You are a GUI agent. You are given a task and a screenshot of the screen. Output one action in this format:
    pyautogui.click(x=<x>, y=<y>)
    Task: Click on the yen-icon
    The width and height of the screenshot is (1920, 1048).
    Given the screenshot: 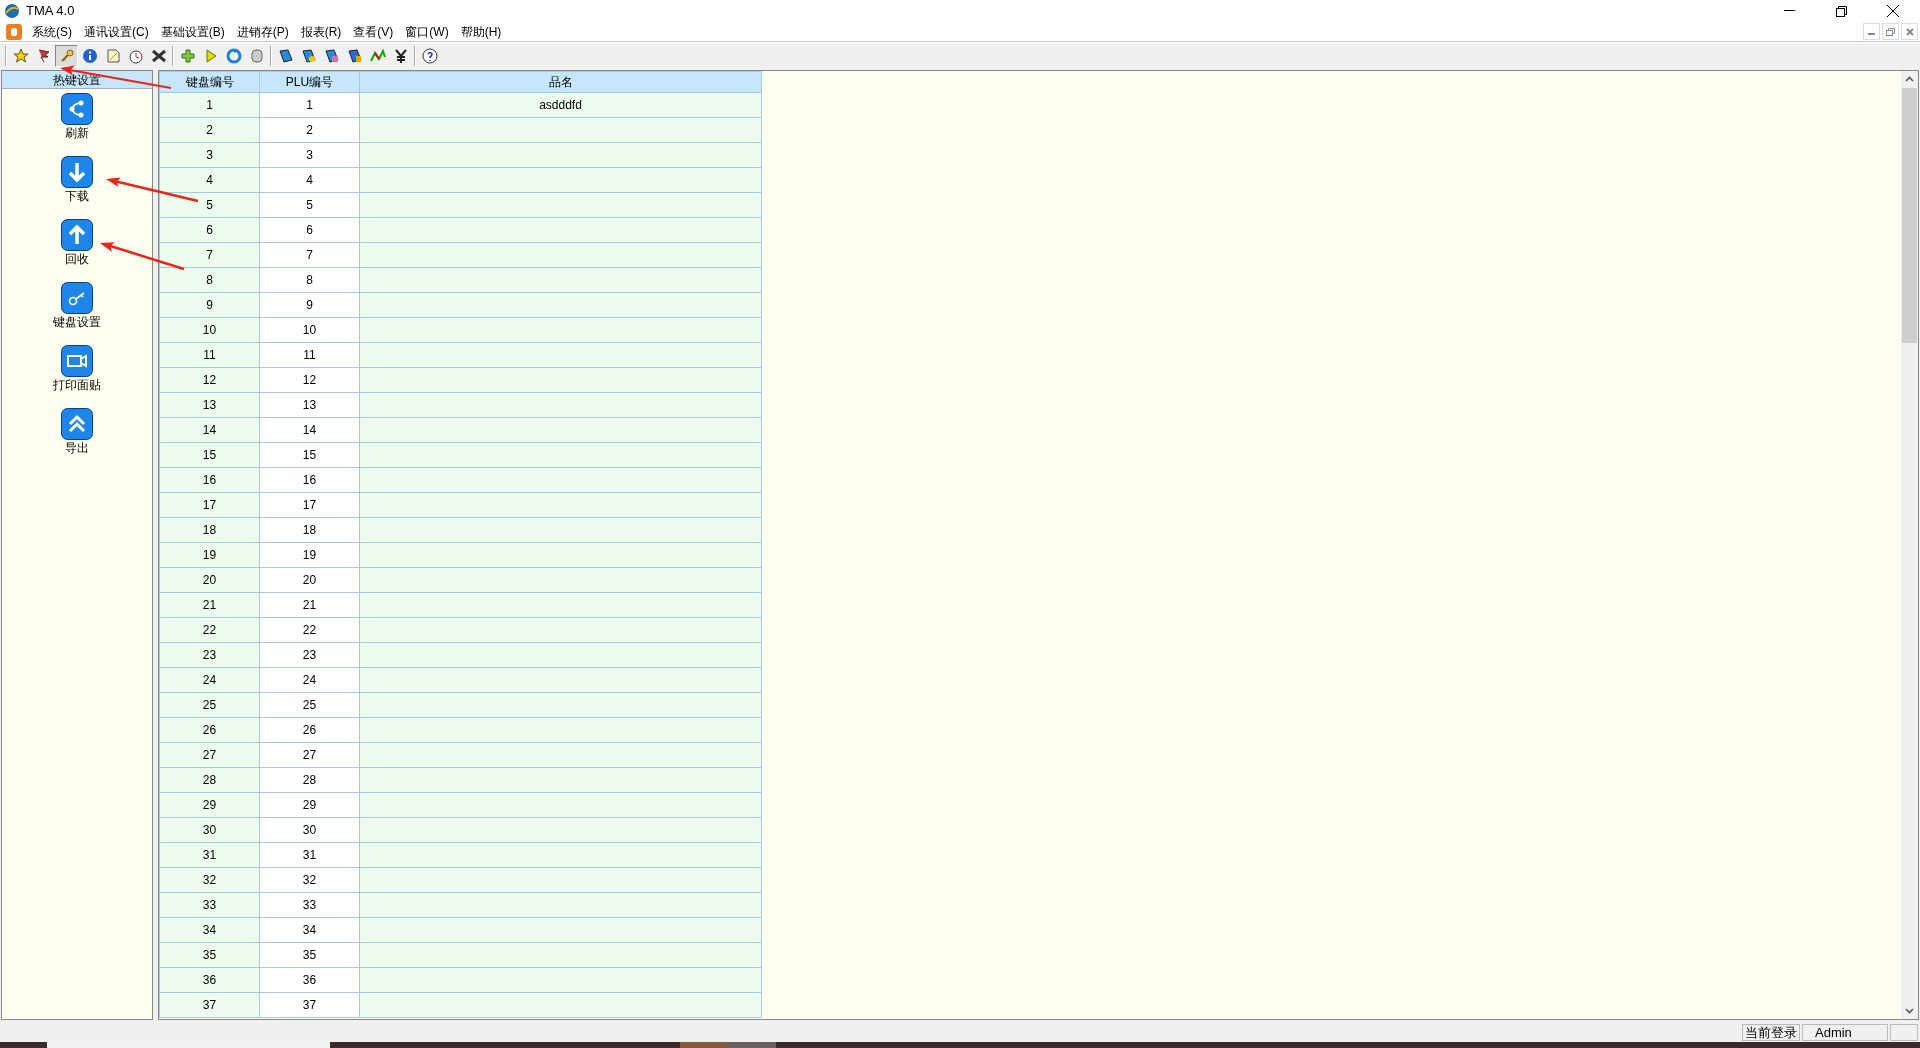 What is the action you would take?
    pyautogui.click(x=400, y=56)
    